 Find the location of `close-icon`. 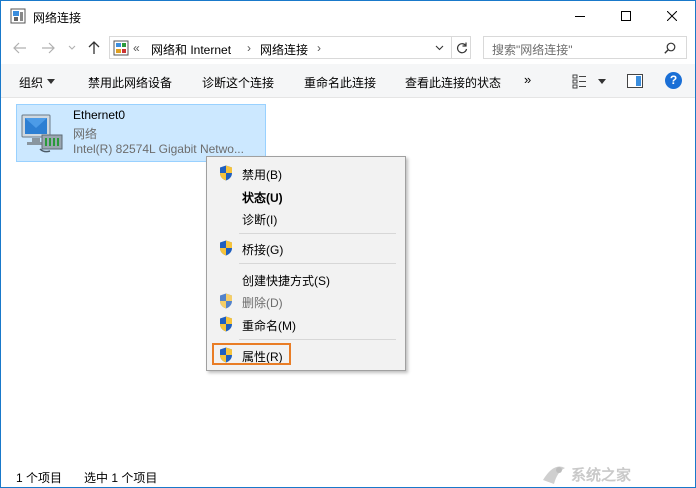

close-icon is located at coordinates (672, 16).